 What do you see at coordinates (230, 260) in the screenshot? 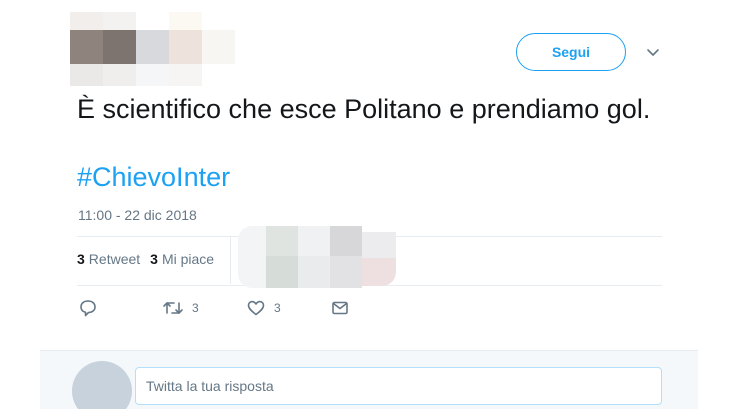
I see `stats-divider` at bounding box center [230, 260].